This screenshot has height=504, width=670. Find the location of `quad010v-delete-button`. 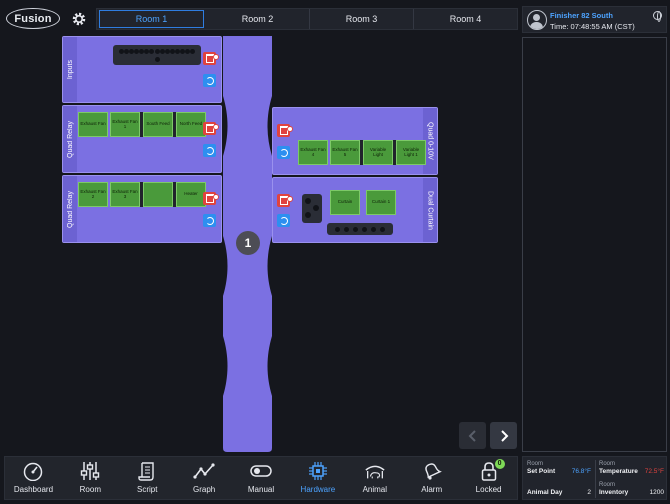

quad010v-delete-button is located at coordinates (285, 130).